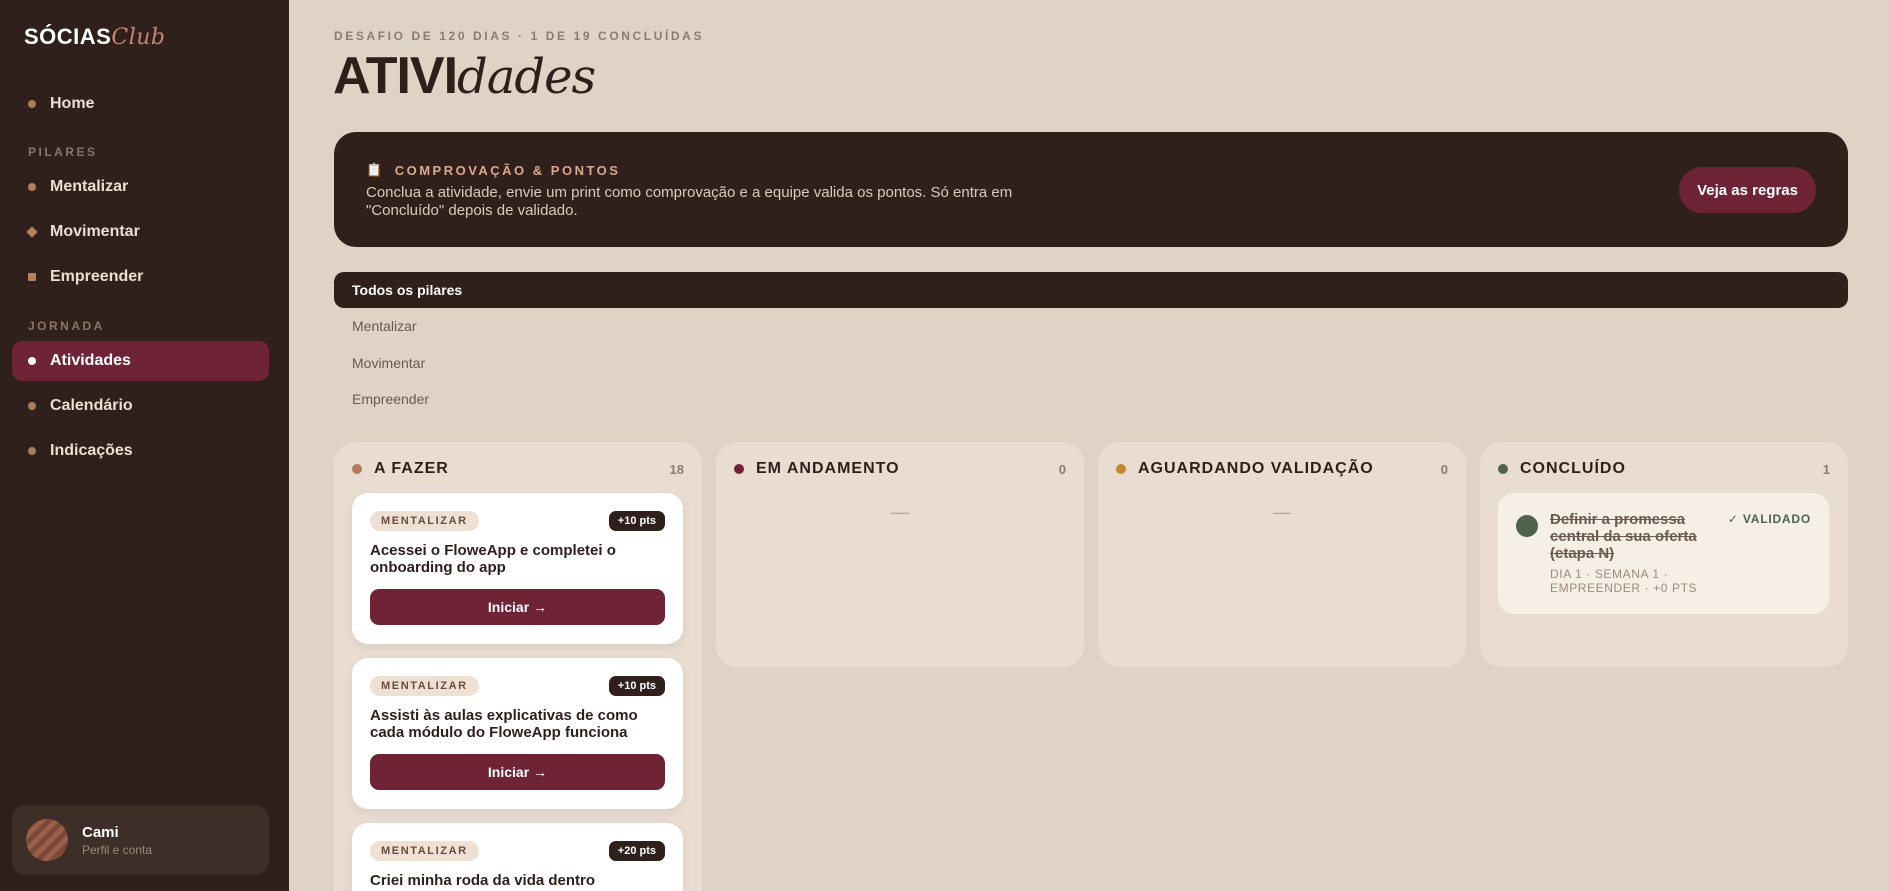  Describe the element at coordinates (68, 36) in the screenshot. I see `brand-strong: SÓCIAS` at that location.